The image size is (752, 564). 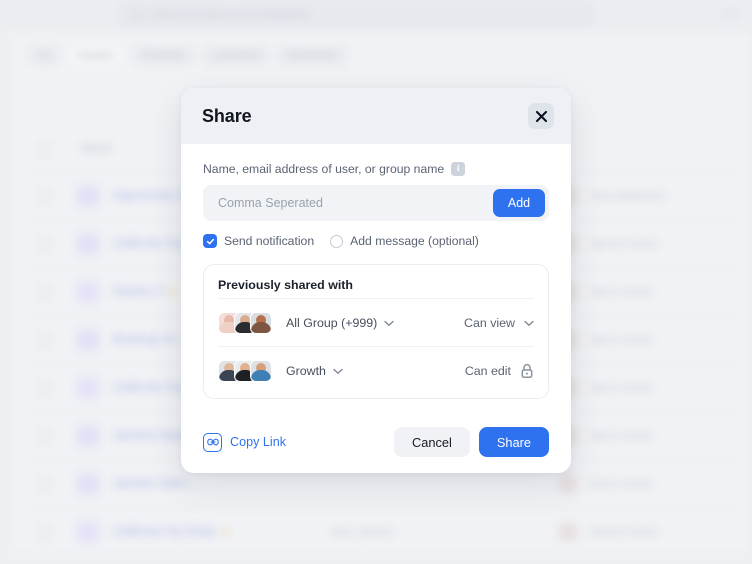 I want to click on send-notification-checkbox, so click(x=210, y=241).